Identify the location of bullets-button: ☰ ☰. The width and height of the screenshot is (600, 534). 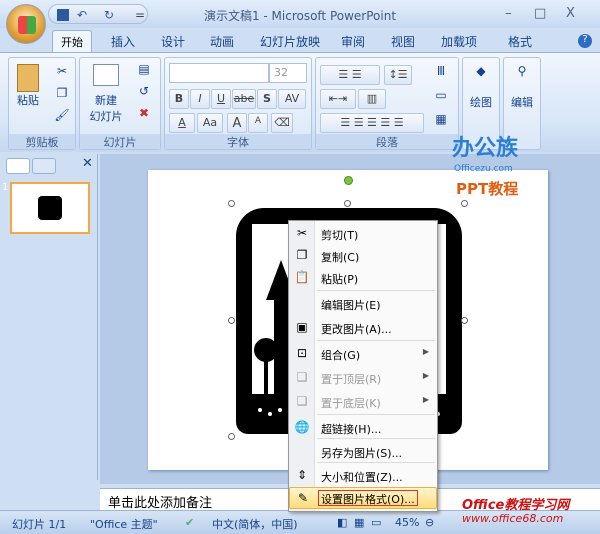
(350, 75).